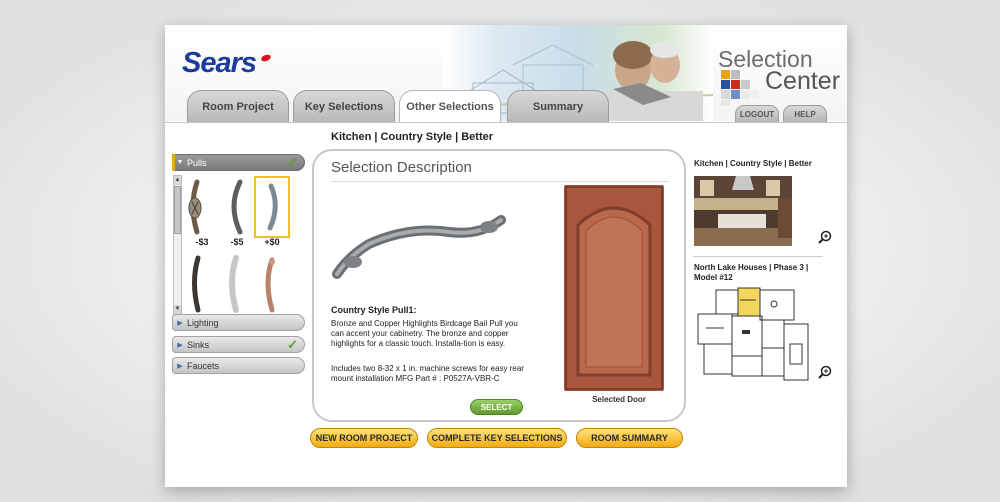 This screenshot has height=502, width=1000. What do you see at coordinates (803, 81) in the screenshot?
I see `selection-center-title-line2: Center` at bounding box center [803, 81].